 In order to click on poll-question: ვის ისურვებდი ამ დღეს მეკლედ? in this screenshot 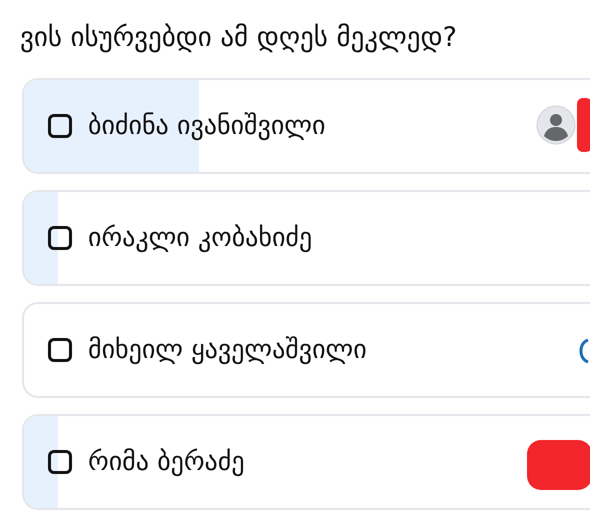, I will do `click(238, 38)`.